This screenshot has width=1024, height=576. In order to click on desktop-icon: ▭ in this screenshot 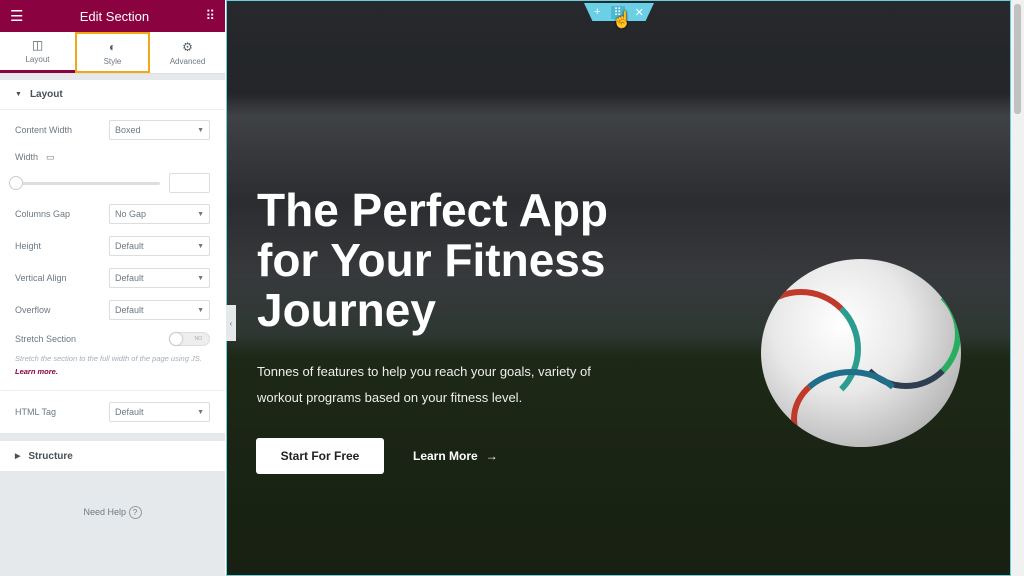, I will do `click(50, 157)`.